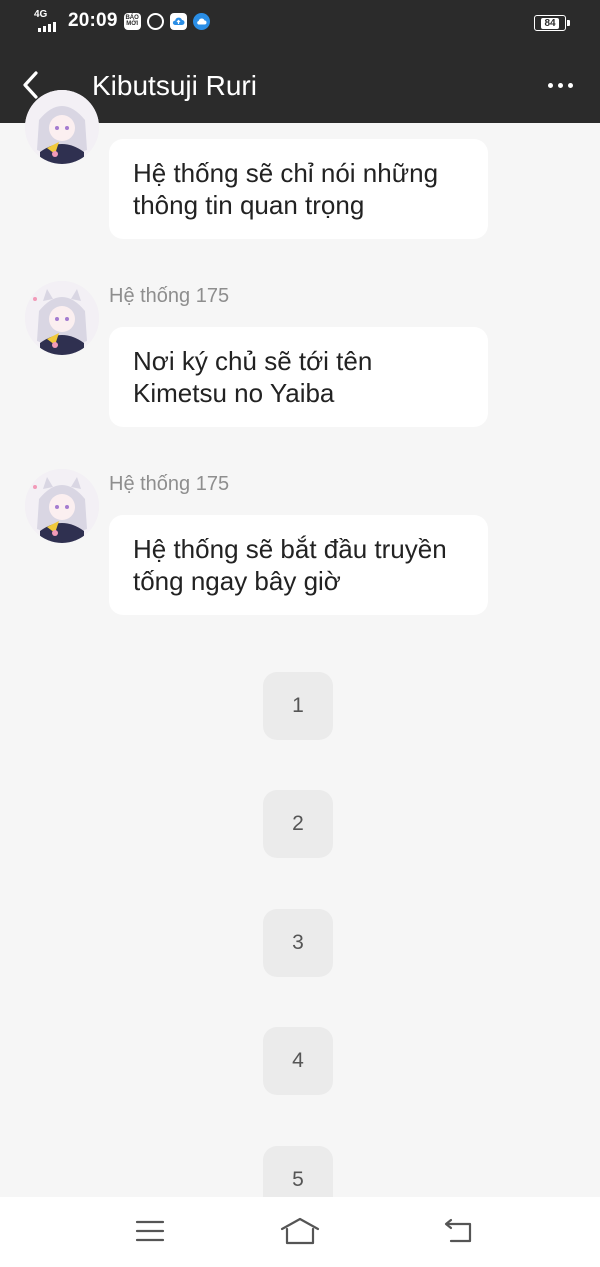 The image size is (600, 1267). I want to click on more-dots-icon, so click(560, 85).